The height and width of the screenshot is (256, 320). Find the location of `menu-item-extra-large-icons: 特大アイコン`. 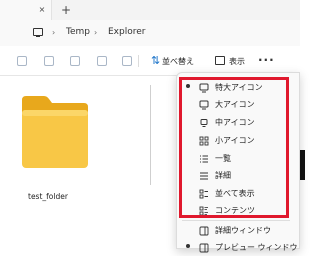

menu-item-extra-large-icons: 特大アイコン is located at coordinates (235, 87).